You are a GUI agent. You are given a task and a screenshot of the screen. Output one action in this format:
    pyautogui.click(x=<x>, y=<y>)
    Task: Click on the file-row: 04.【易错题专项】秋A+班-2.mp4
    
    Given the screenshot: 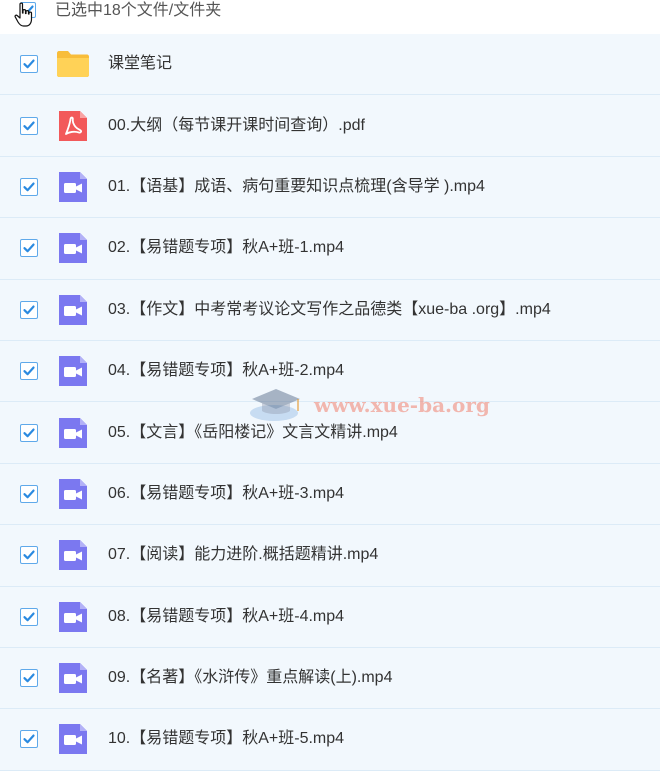 What is the action you would take?
    pyautogui.click(x=330, y=371)
    